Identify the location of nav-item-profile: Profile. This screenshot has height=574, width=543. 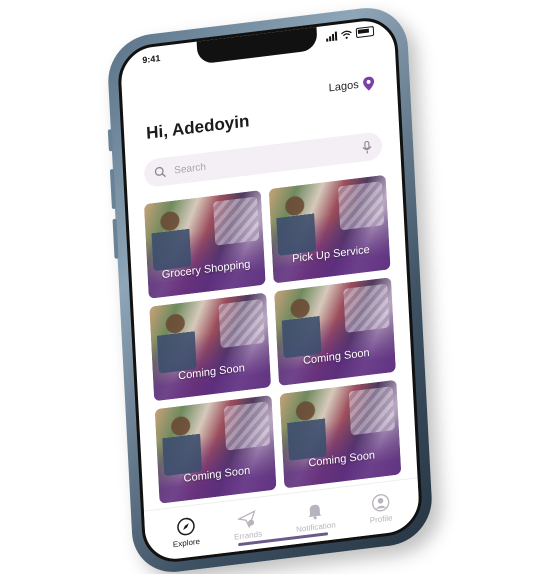
(380, 508).